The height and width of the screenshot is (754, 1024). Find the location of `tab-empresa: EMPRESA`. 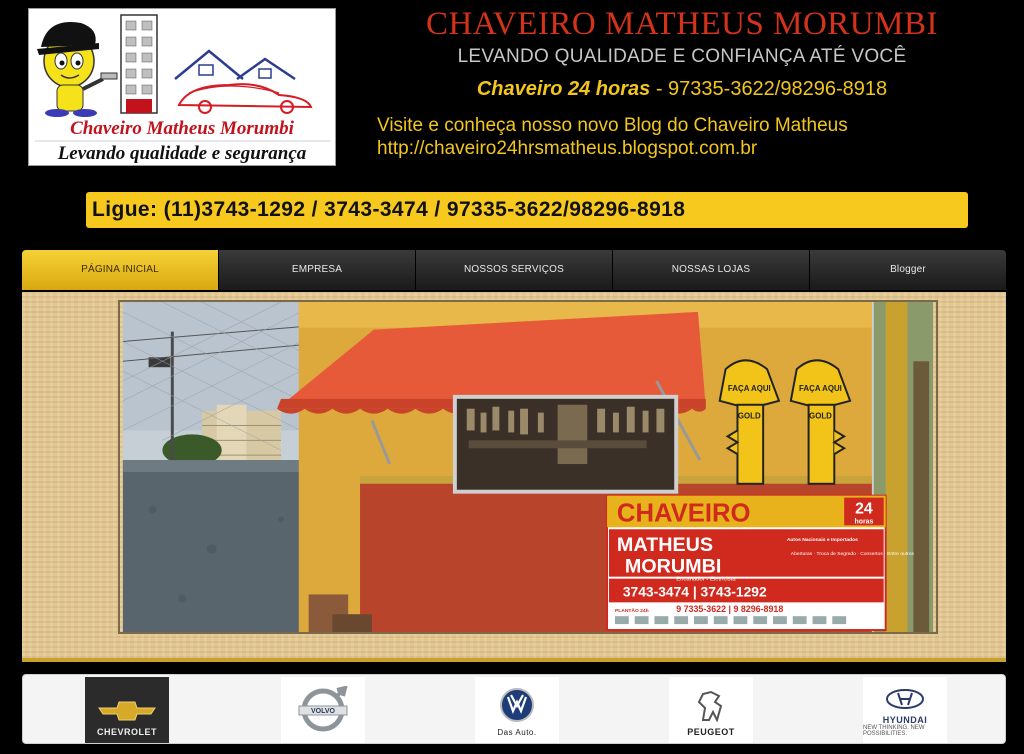

tab-empresa: EMPRESA is located at coordinates (317, 270).